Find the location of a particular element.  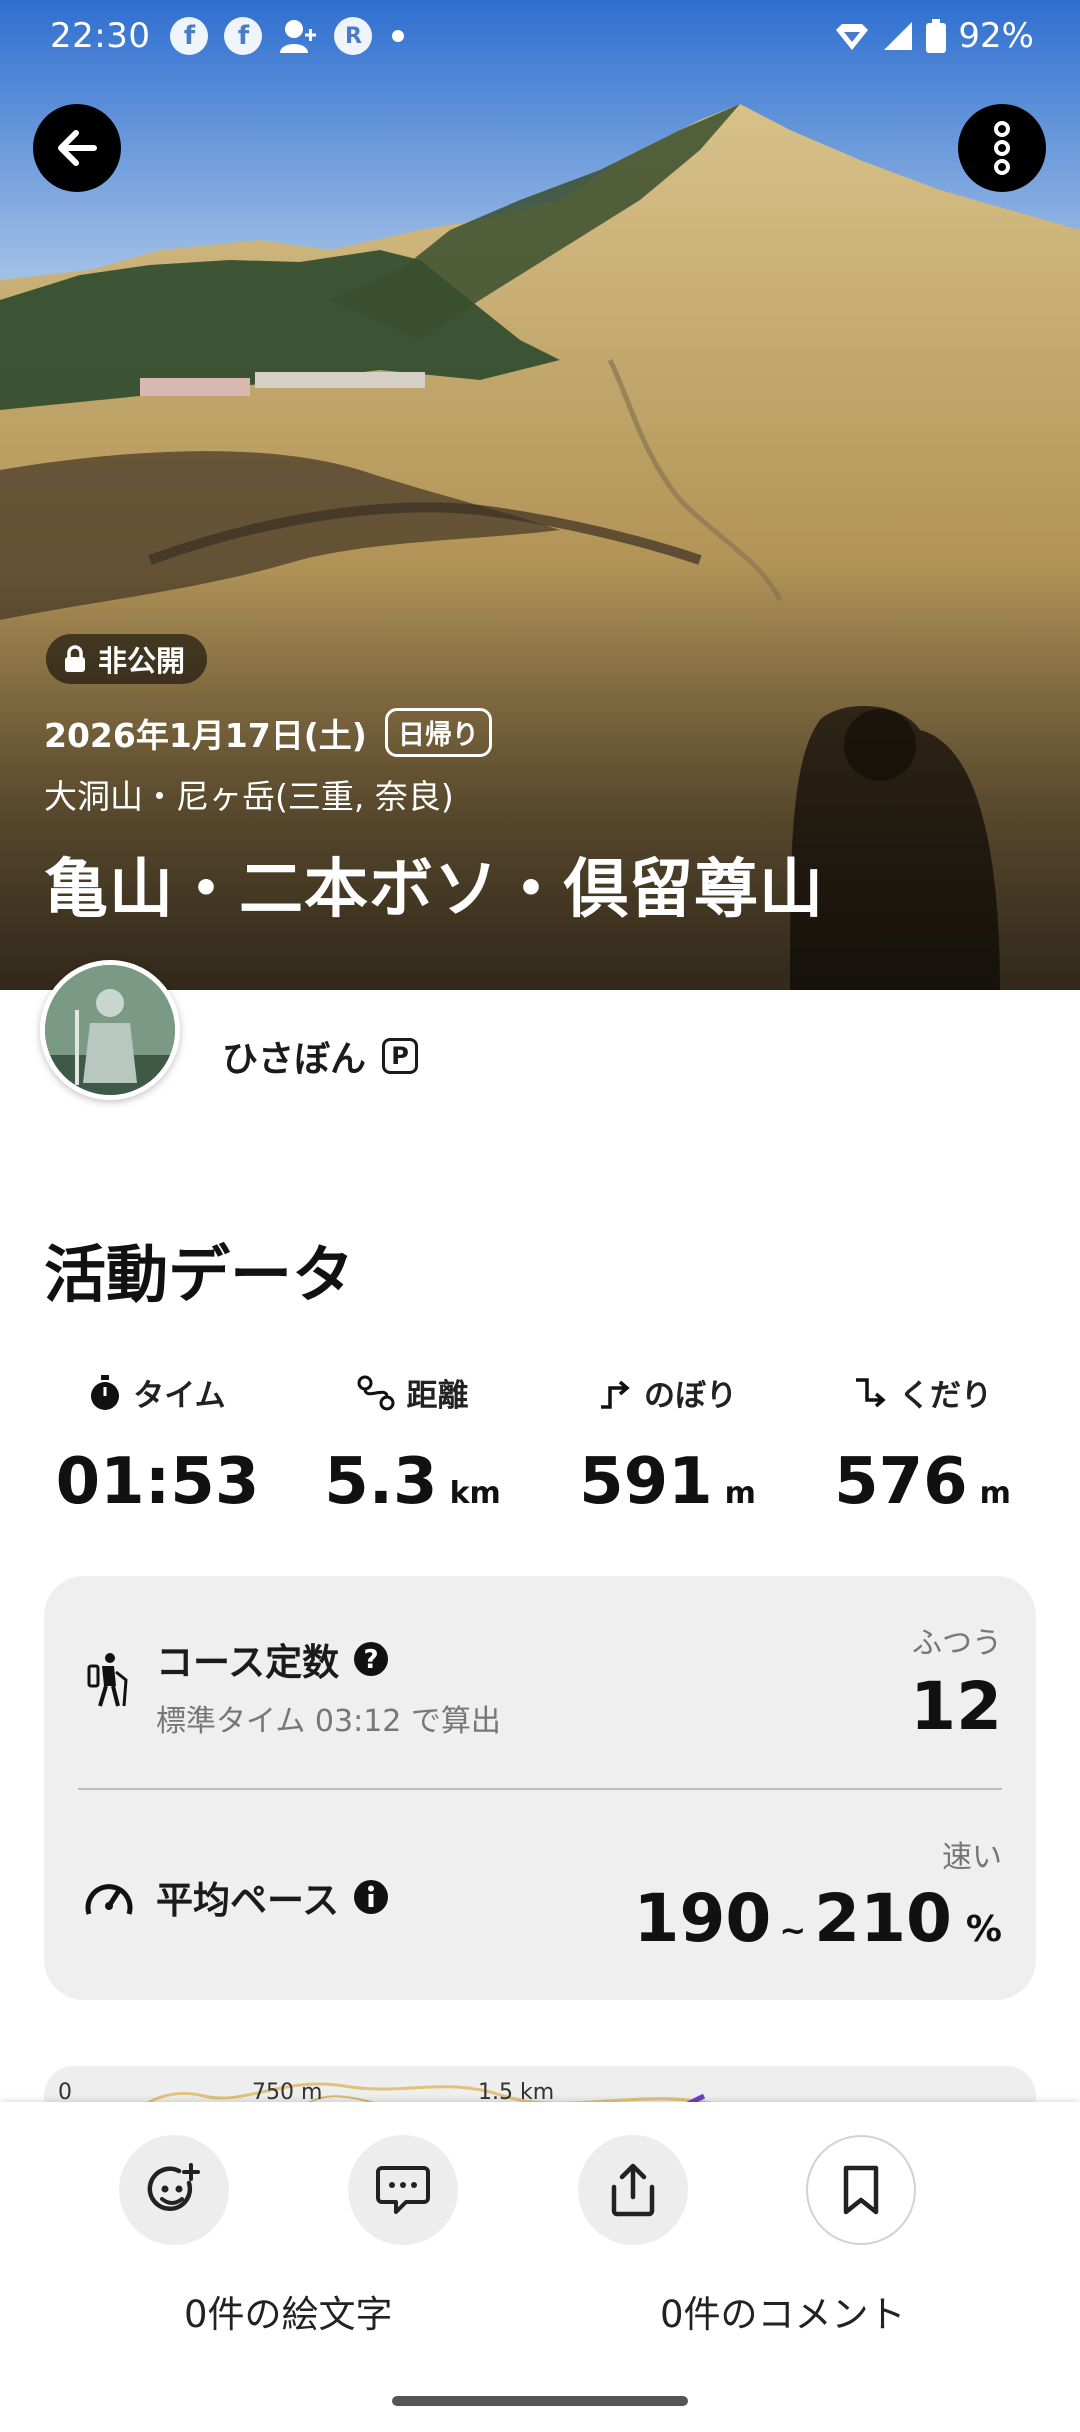

mountain-area: 大洞山・尼ヶ岳(三重, 奈良) is located at coordinates (249, 794).